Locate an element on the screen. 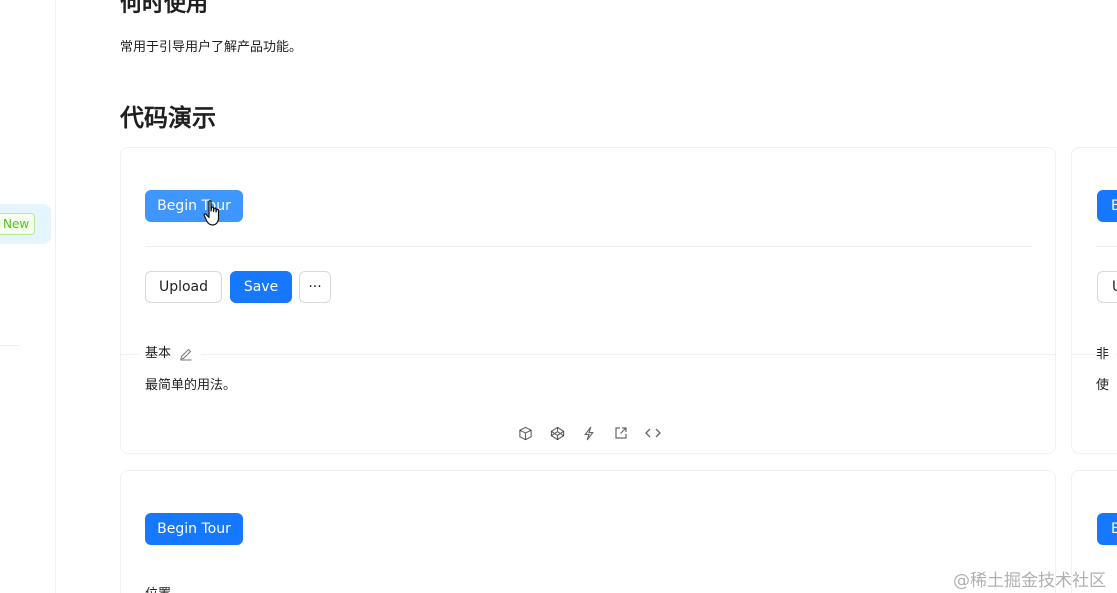 The height and width of the screenshot is (593, 1117). demo-actions is located at coordinates (589, 433).